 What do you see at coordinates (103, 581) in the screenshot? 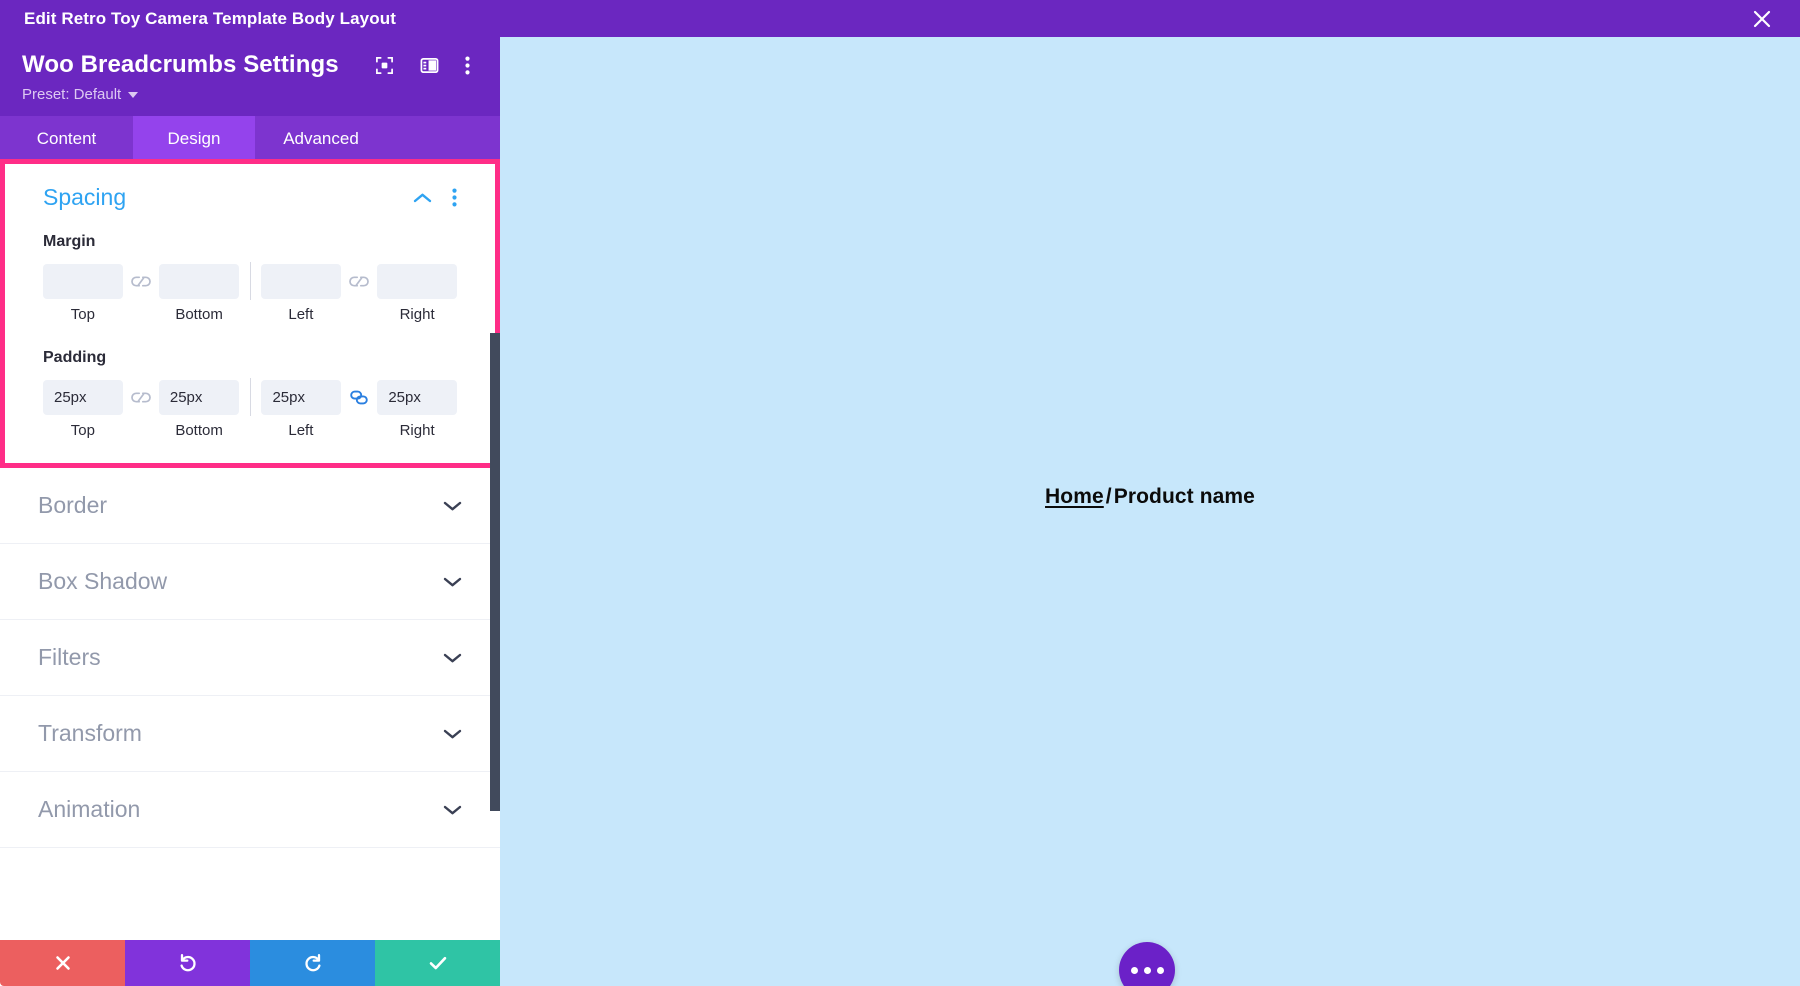
I see `section-label: Box Shadow` at bounding box center [103, 581].